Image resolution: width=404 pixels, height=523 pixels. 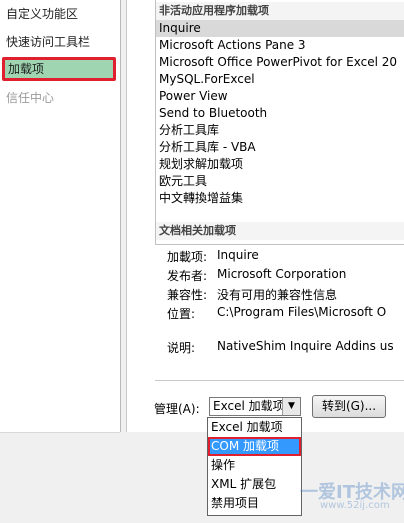 I want to click on addin-row: 欧元工具, so click(x=280, y=181).